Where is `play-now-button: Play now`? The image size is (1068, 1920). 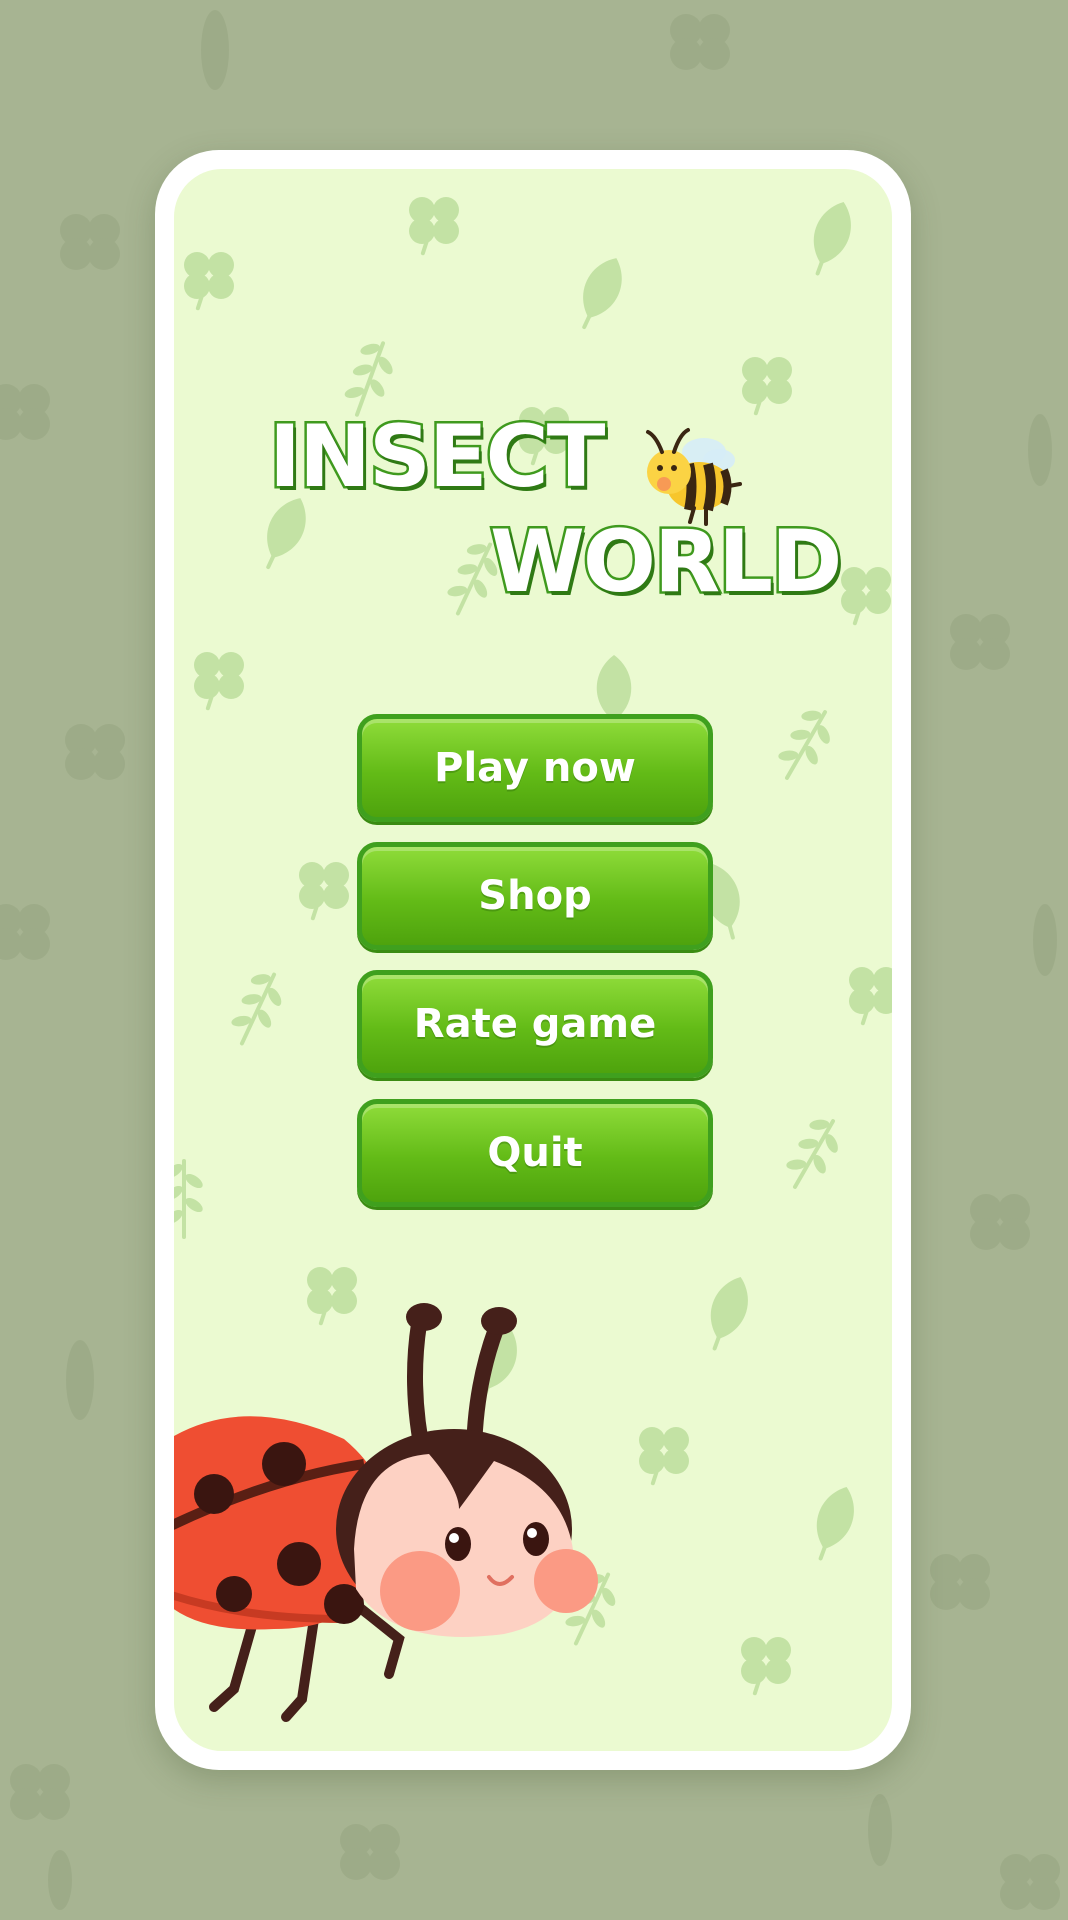 play-now-button: Play now is located at coordinates (535, 768).